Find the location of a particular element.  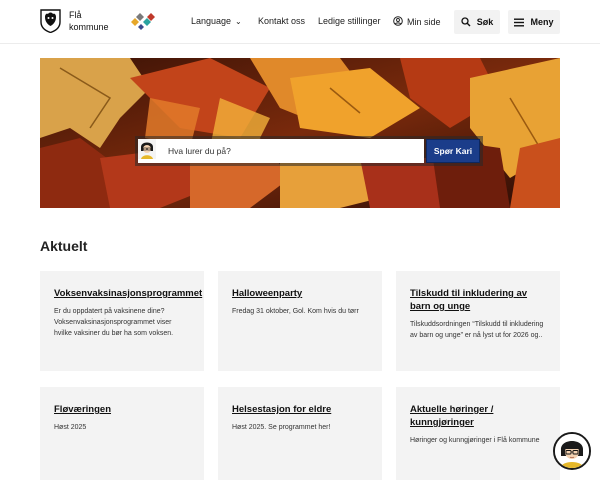

search-button: Søk is located at coordinates (477, 22).